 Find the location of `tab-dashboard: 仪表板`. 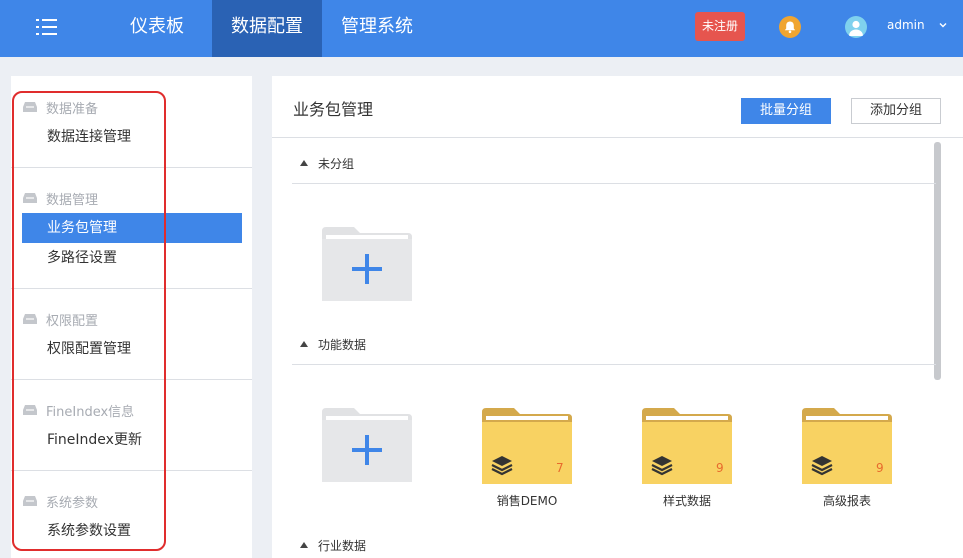

tab-dashboard: 仪表板 is located at coordinates (157, 28).